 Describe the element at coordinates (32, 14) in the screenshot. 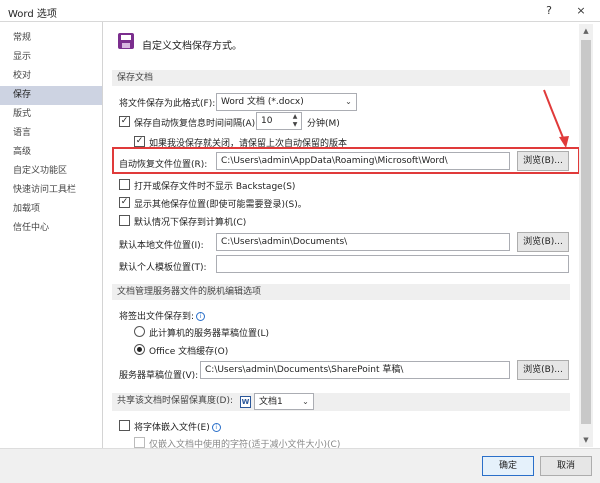

I see `window-title: Word 选项` at that location.